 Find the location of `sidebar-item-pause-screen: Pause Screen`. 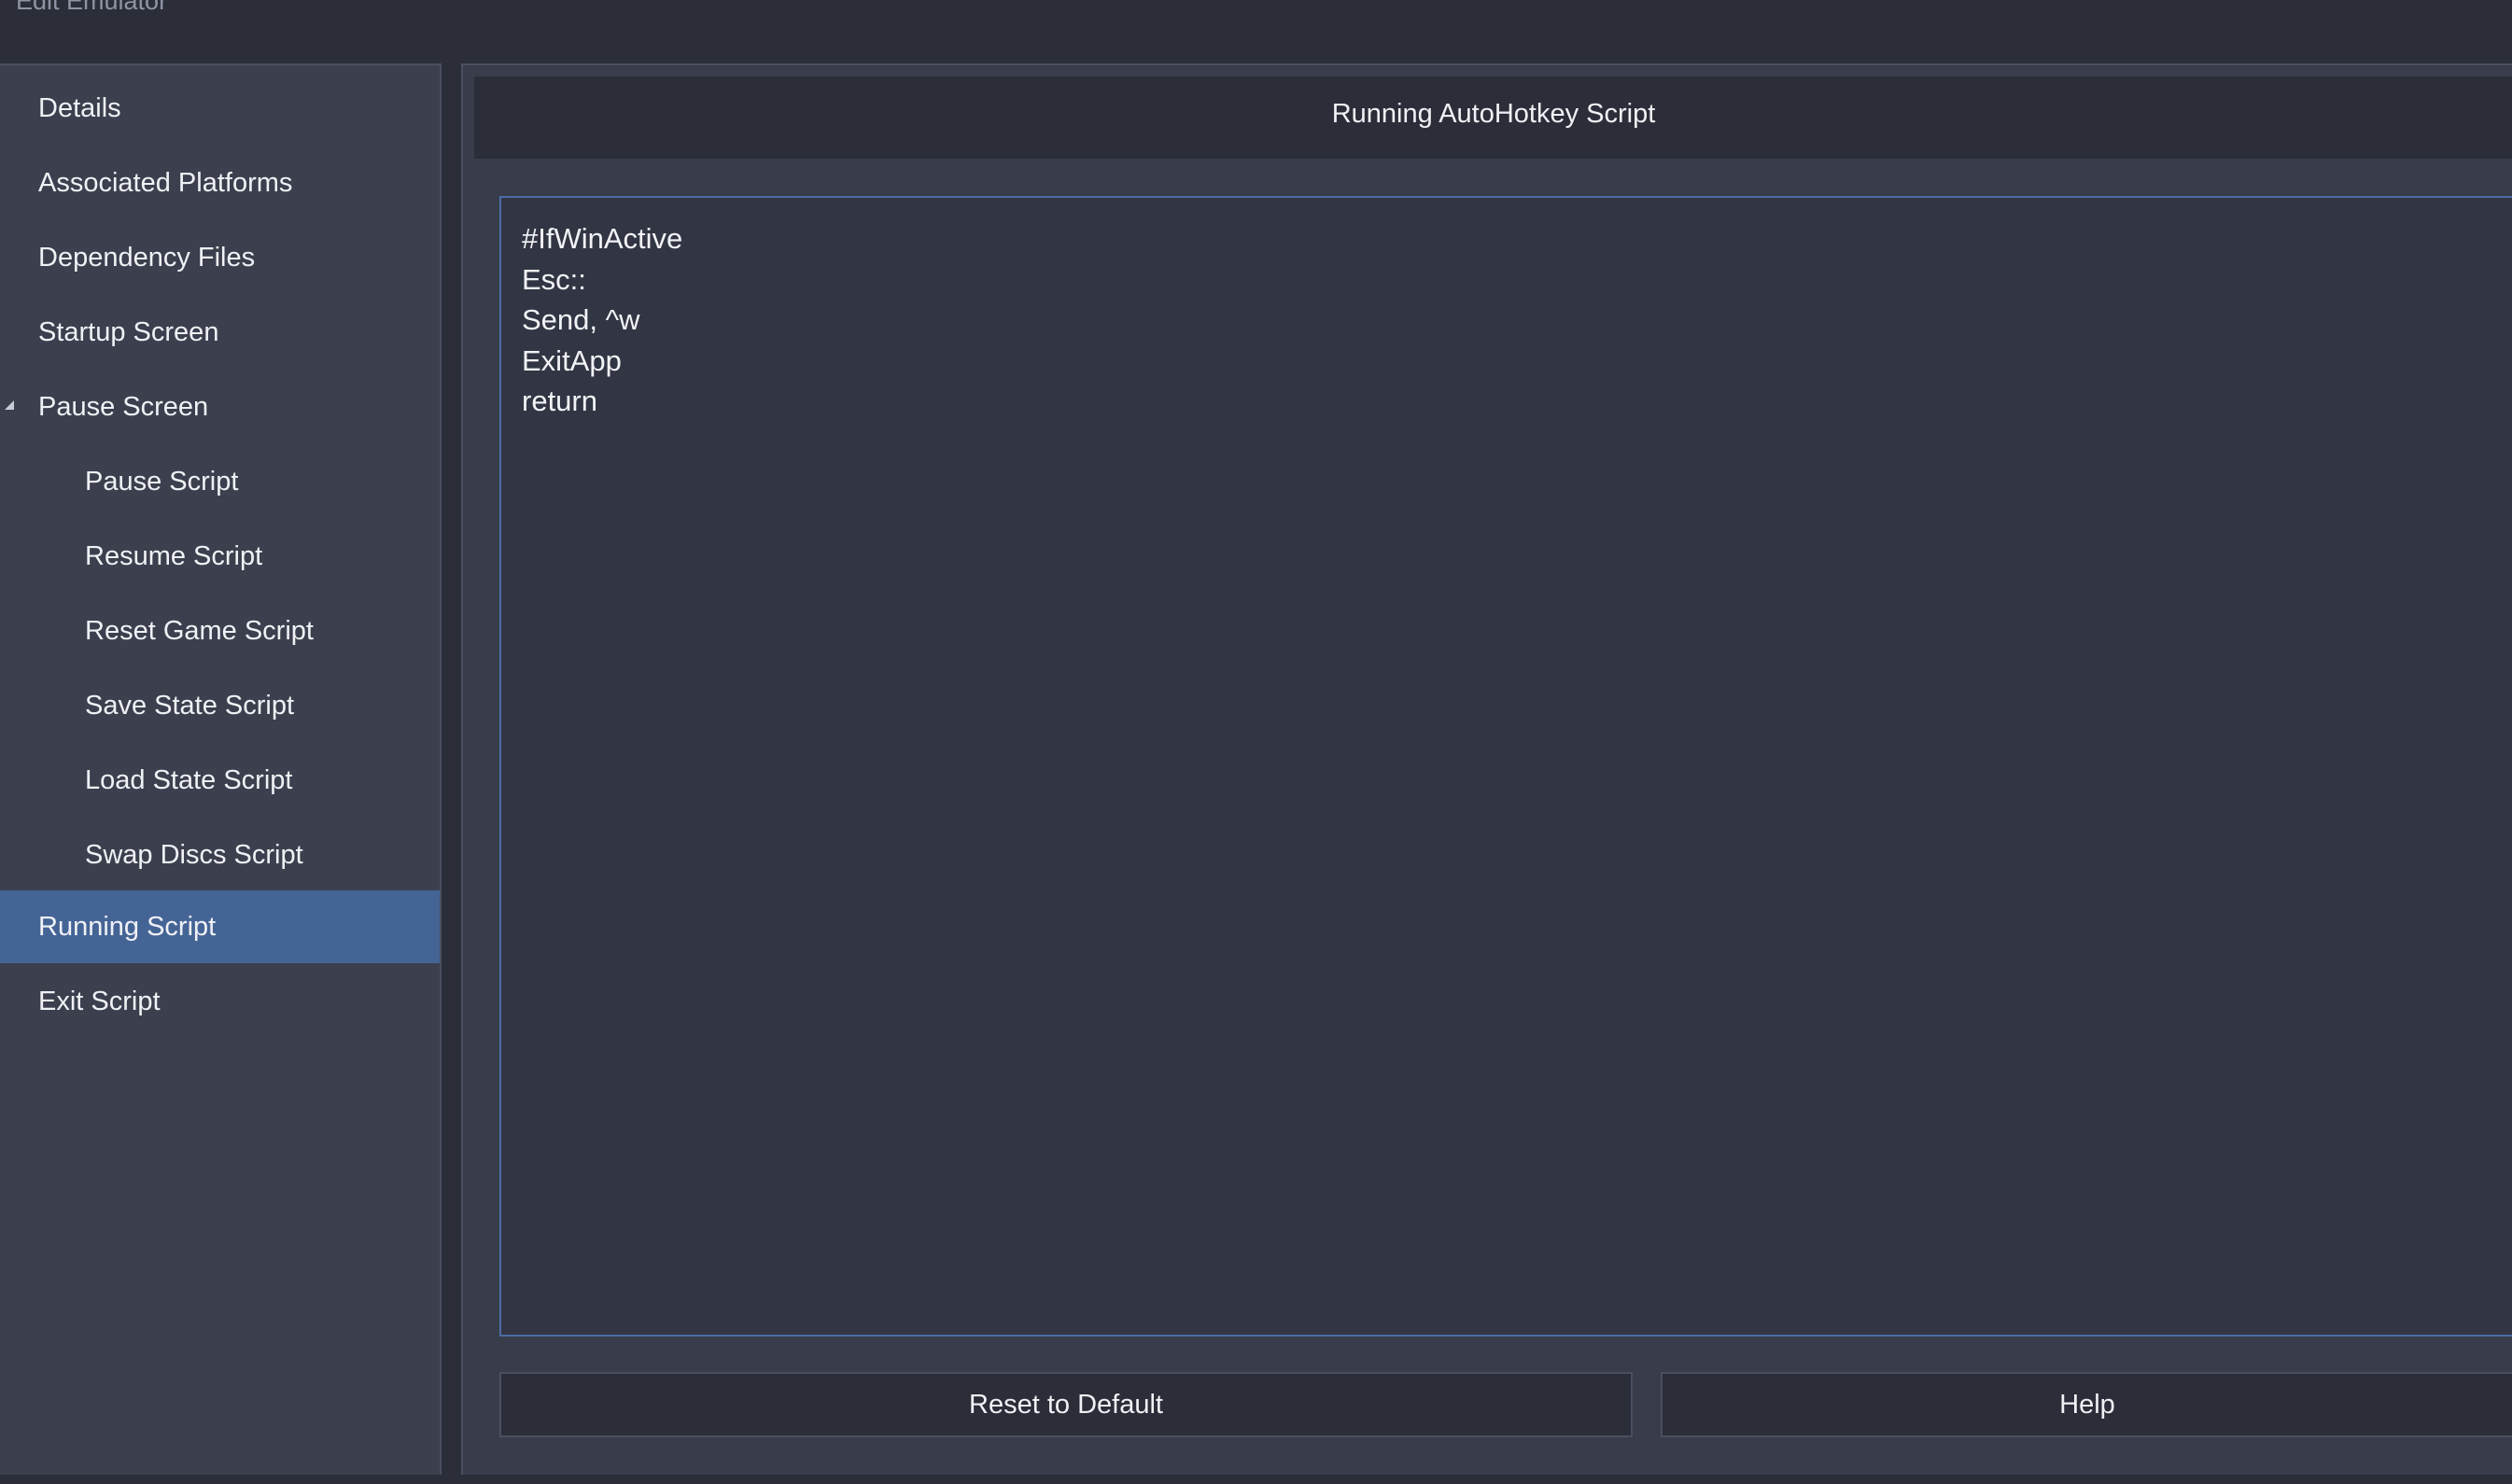

sidebar-item-pause-screen: Pause Screen is located at coordinates (220, 407).